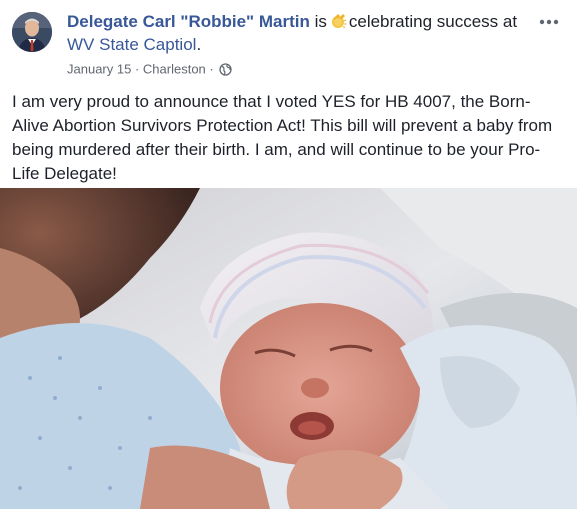 The height and width of the screenshot is (509, 577). I want to click on activity-text: celebrating success at, so click(433, 21).